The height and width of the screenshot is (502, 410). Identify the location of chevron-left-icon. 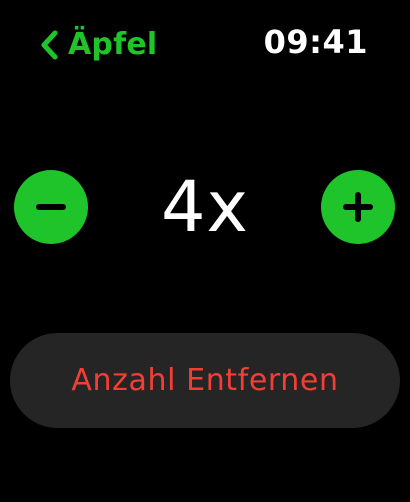
(49, 45).